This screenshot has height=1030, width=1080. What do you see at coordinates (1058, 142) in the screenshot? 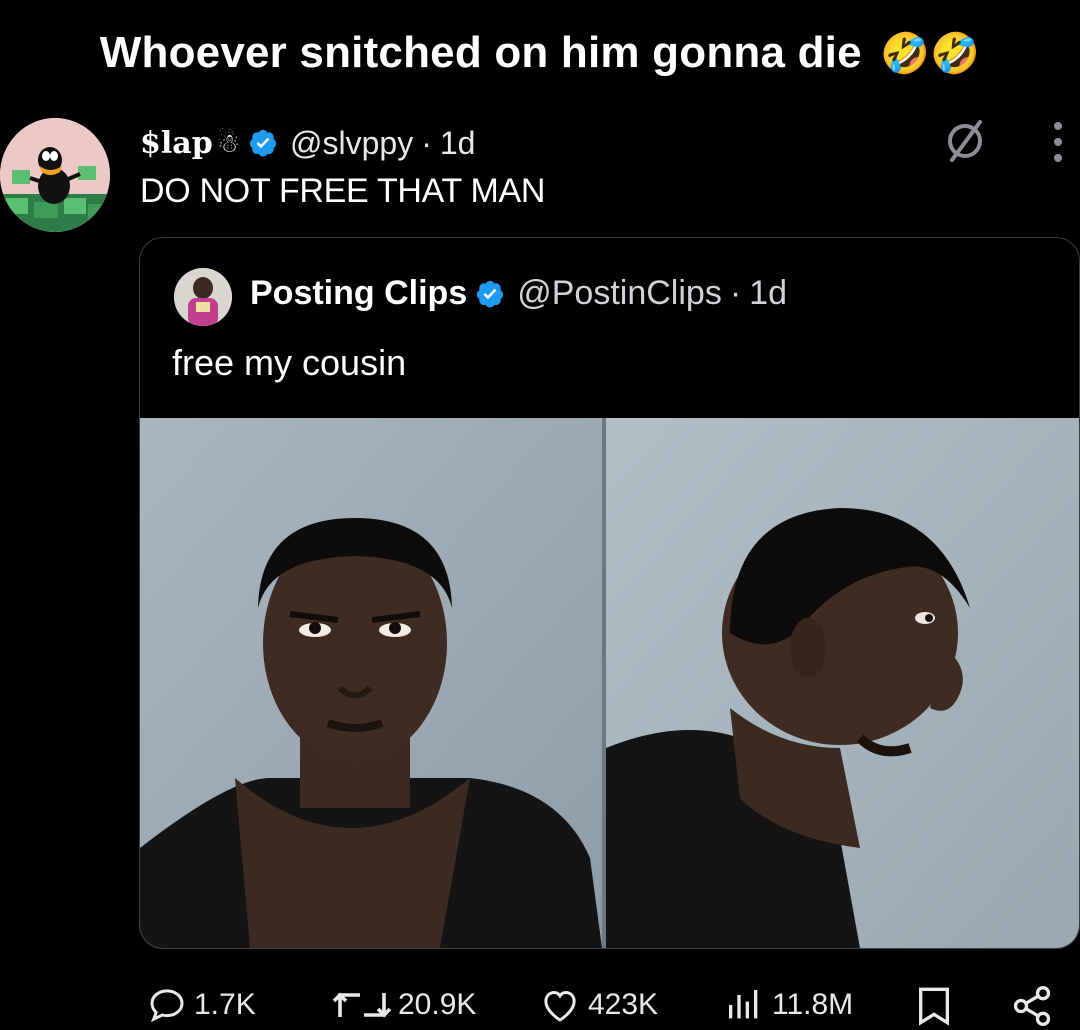
I see `more-options-icon` at bounding box center [1058, 142].